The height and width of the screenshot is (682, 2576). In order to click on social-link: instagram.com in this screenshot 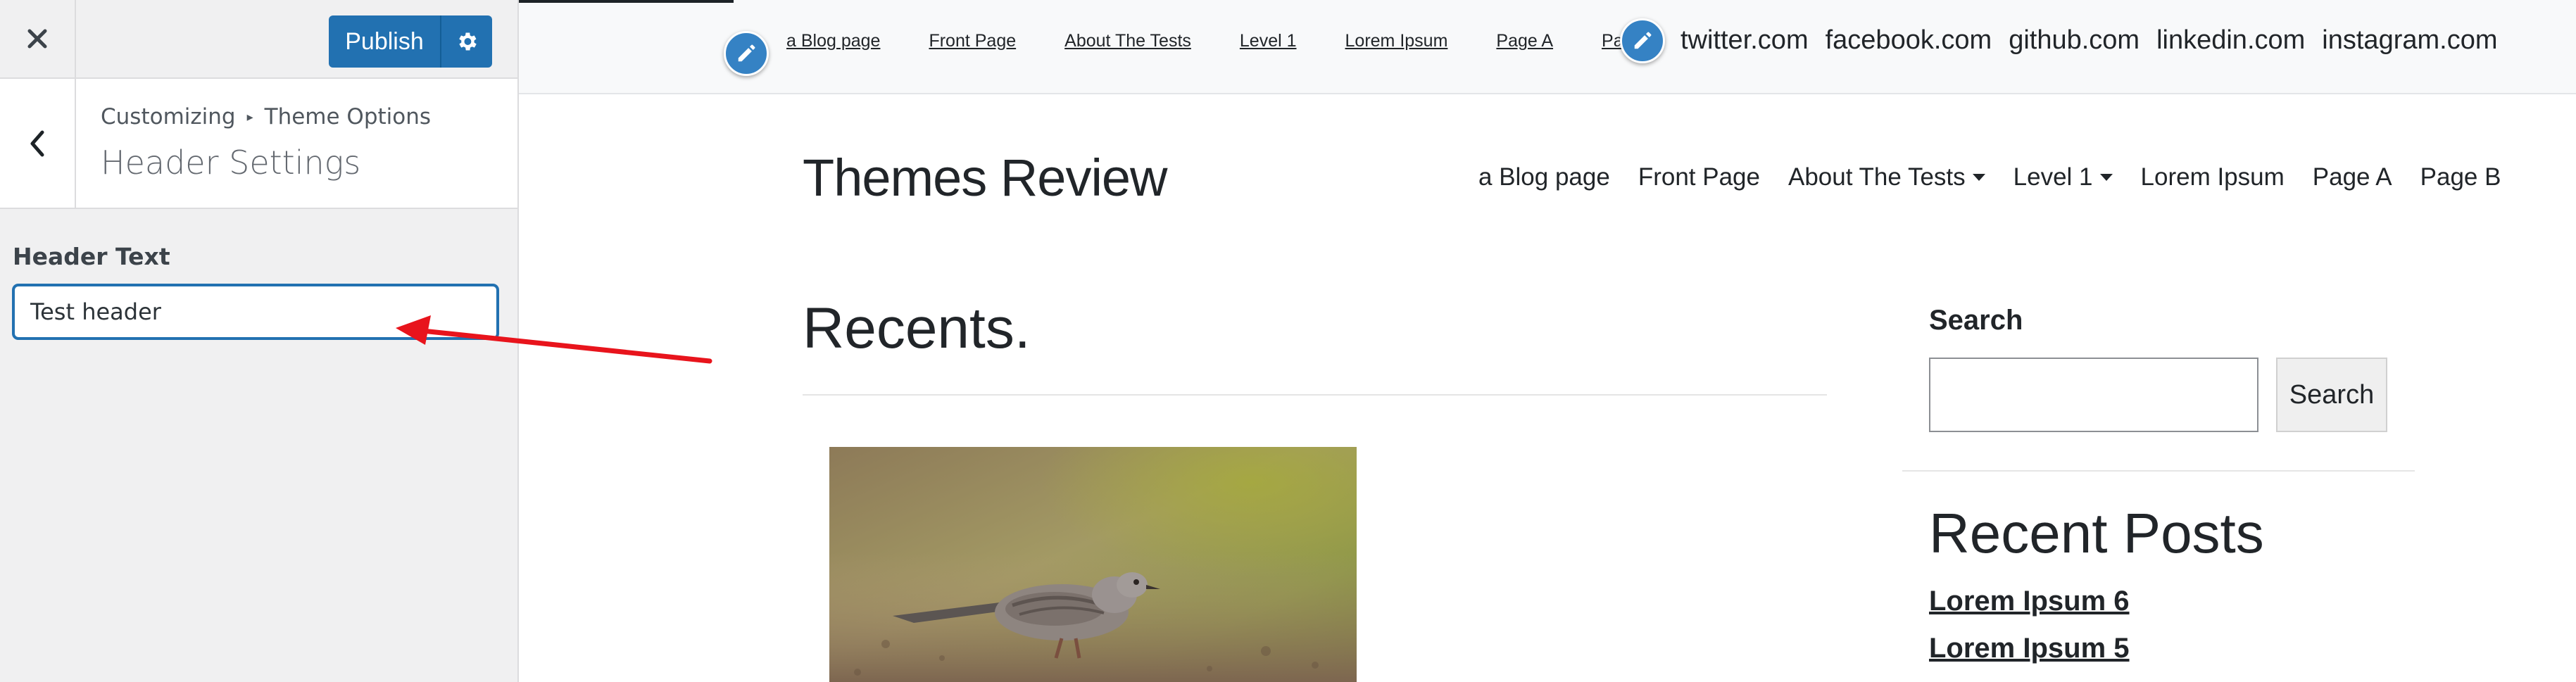, I will do `click(2409, 40)`.